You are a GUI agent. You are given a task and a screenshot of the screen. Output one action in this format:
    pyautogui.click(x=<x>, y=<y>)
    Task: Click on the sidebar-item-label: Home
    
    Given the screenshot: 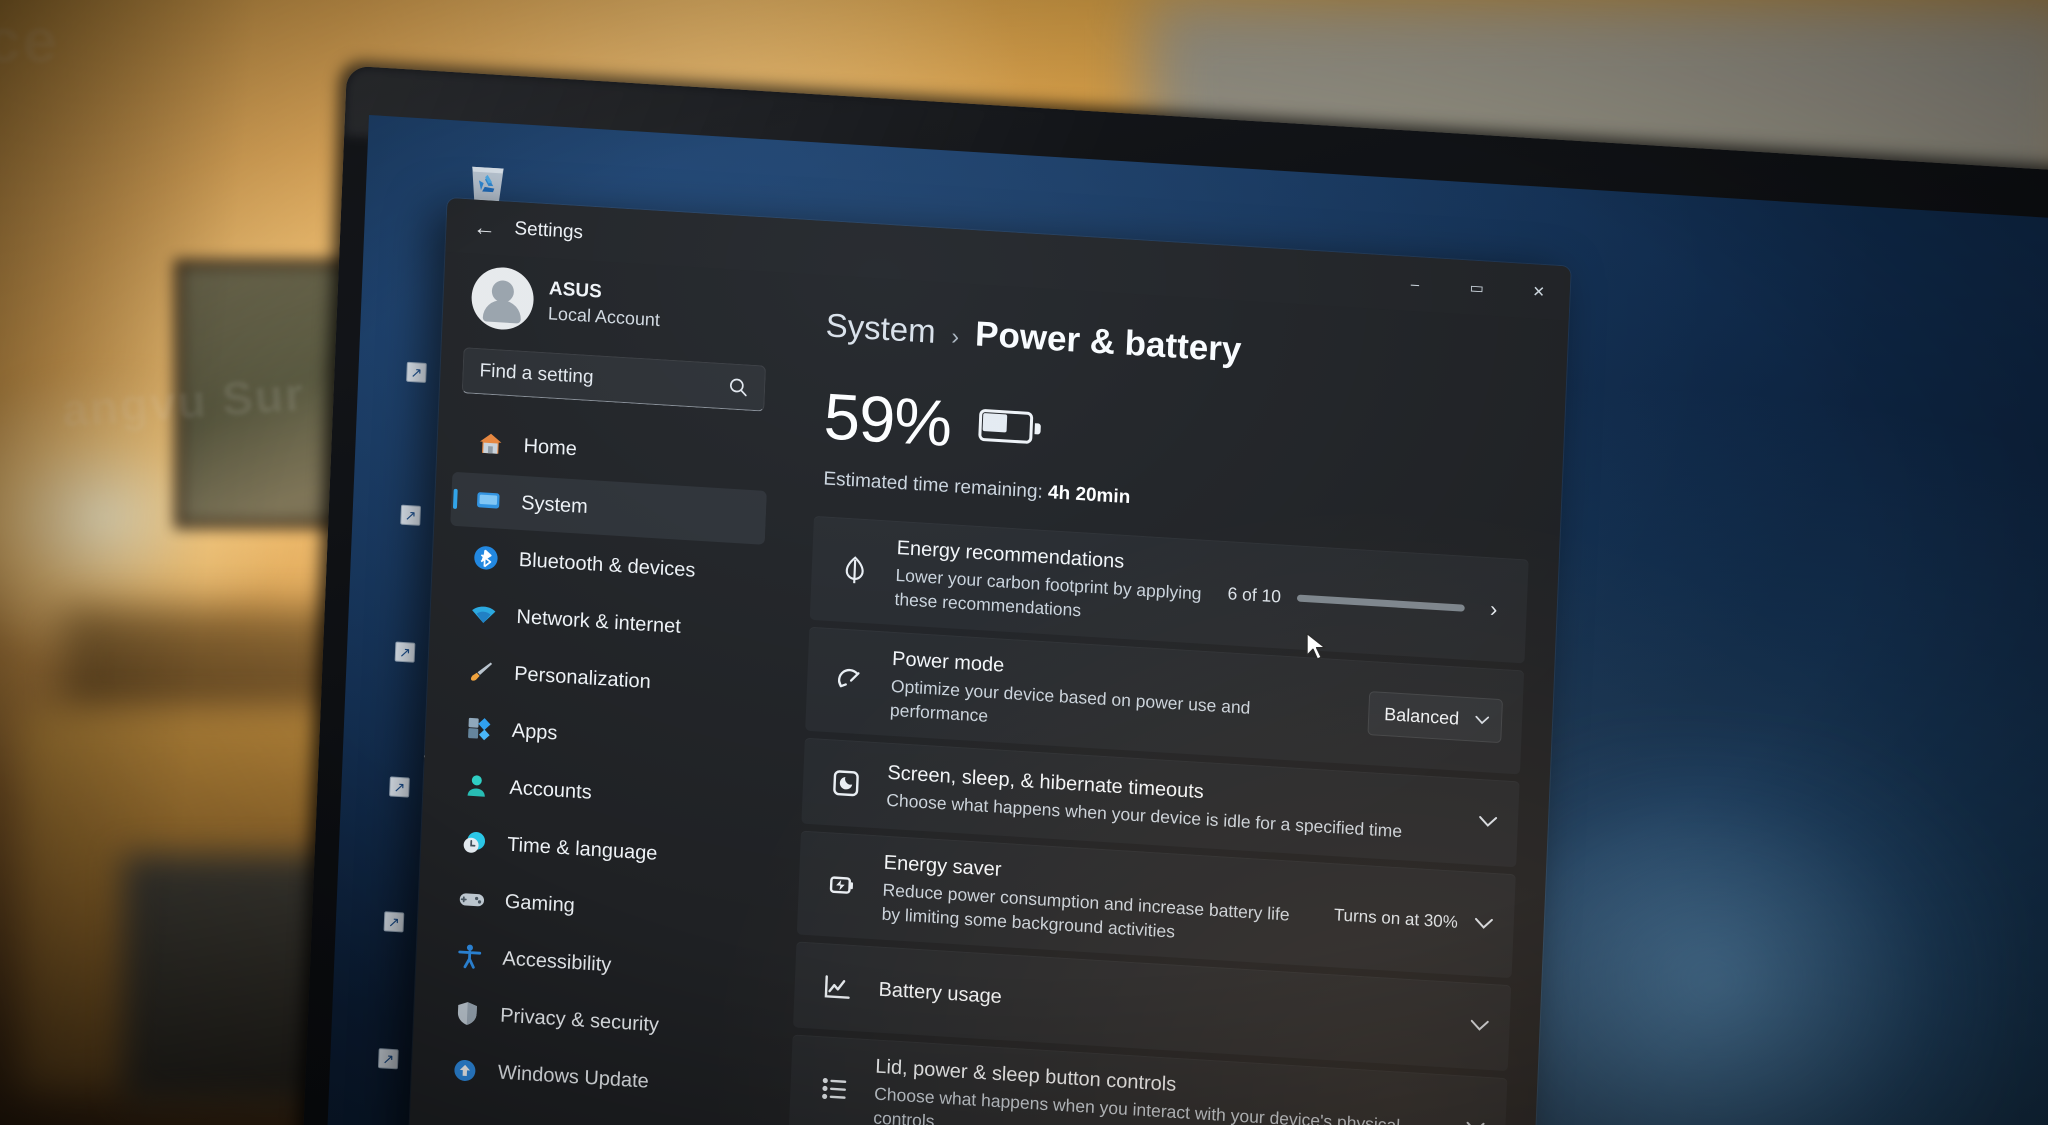 What is the action you would take?
    pyautogui.click(x=550, y=447)
    